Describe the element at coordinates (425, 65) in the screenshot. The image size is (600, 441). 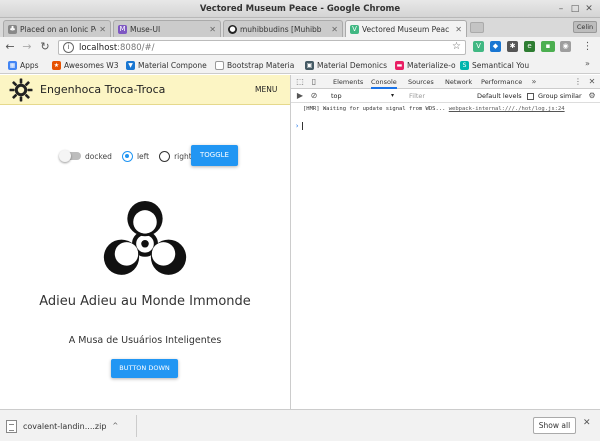
I see `bookmark-materialize: ▬ Materialize-o` at that location.